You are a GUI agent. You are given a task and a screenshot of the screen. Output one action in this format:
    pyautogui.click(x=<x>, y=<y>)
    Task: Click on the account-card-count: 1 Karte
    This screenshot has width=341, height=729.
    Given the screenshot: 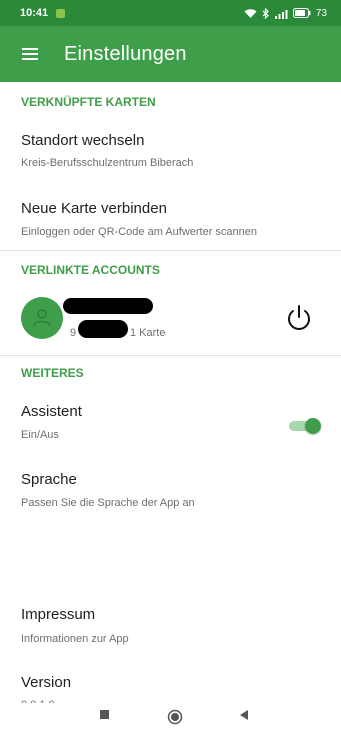 What is the action you would take?
    pyautogui.click(x=148, y=333)
    